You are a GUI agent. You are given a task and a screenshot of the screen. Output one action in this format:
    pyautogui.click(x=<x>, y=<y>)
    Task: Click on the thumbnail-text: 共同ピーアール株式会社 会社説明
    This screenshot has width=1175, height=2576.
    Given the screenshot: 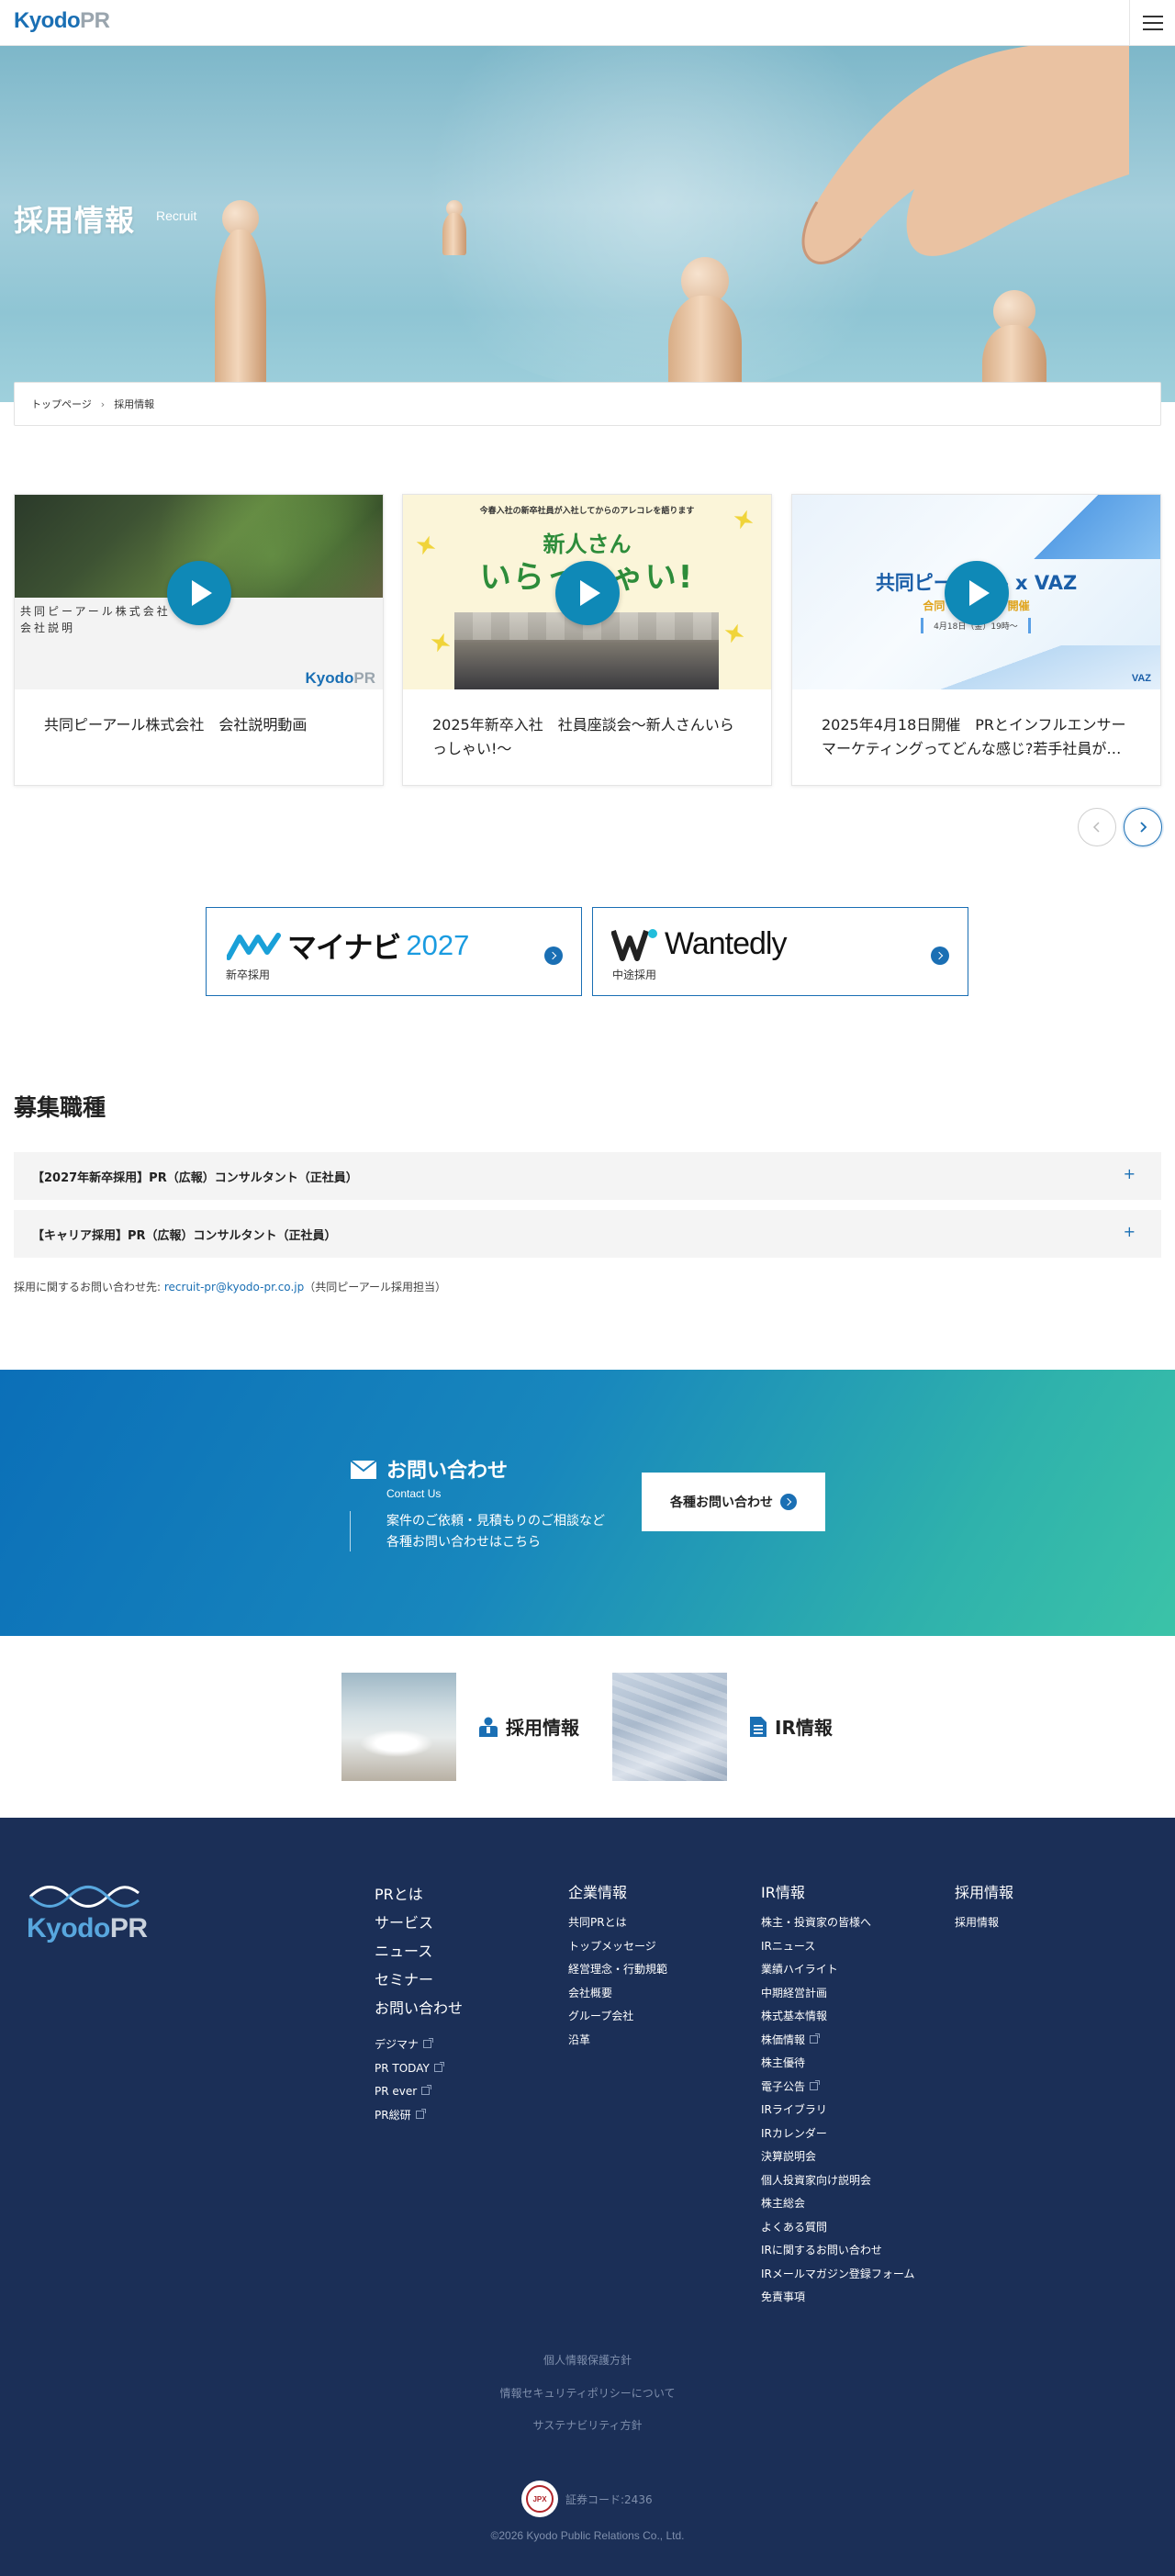 What is the action you would take?
    pyautogui.click(x=96, y=619)
    